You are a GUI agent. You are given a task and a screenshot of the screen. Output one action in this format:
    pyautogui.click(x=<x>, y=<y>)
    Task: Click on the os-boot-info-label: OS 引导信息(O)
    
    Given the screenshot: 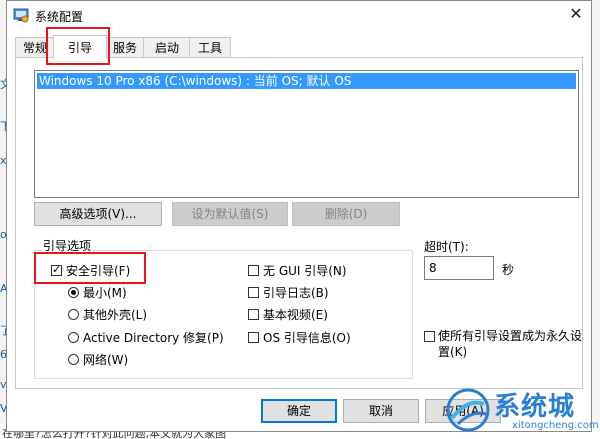 What is the action you would take?
    pyautogui.click(x=307, y=338)
    